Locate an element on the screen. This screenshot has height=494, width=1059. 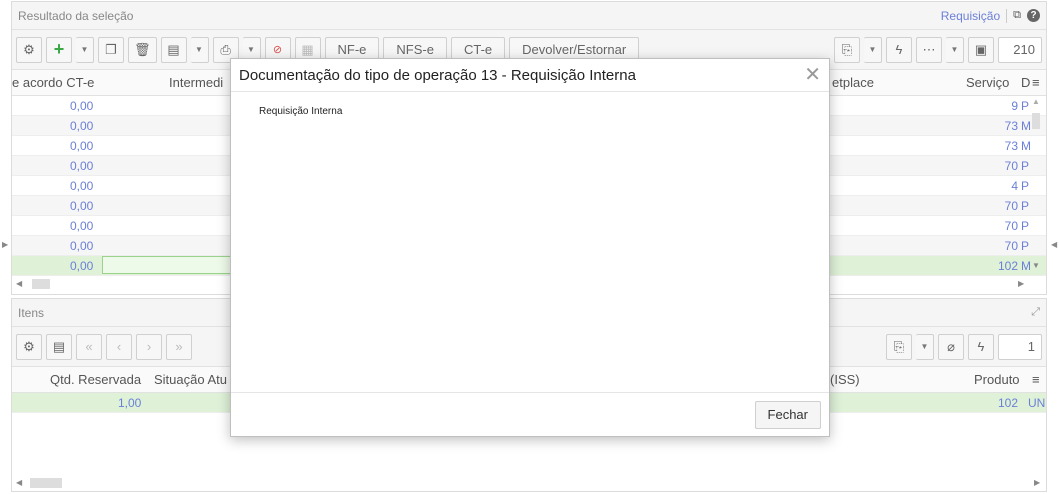
scroll-up-arrow-icon: ▲ is located at coordinates (1036, 101).